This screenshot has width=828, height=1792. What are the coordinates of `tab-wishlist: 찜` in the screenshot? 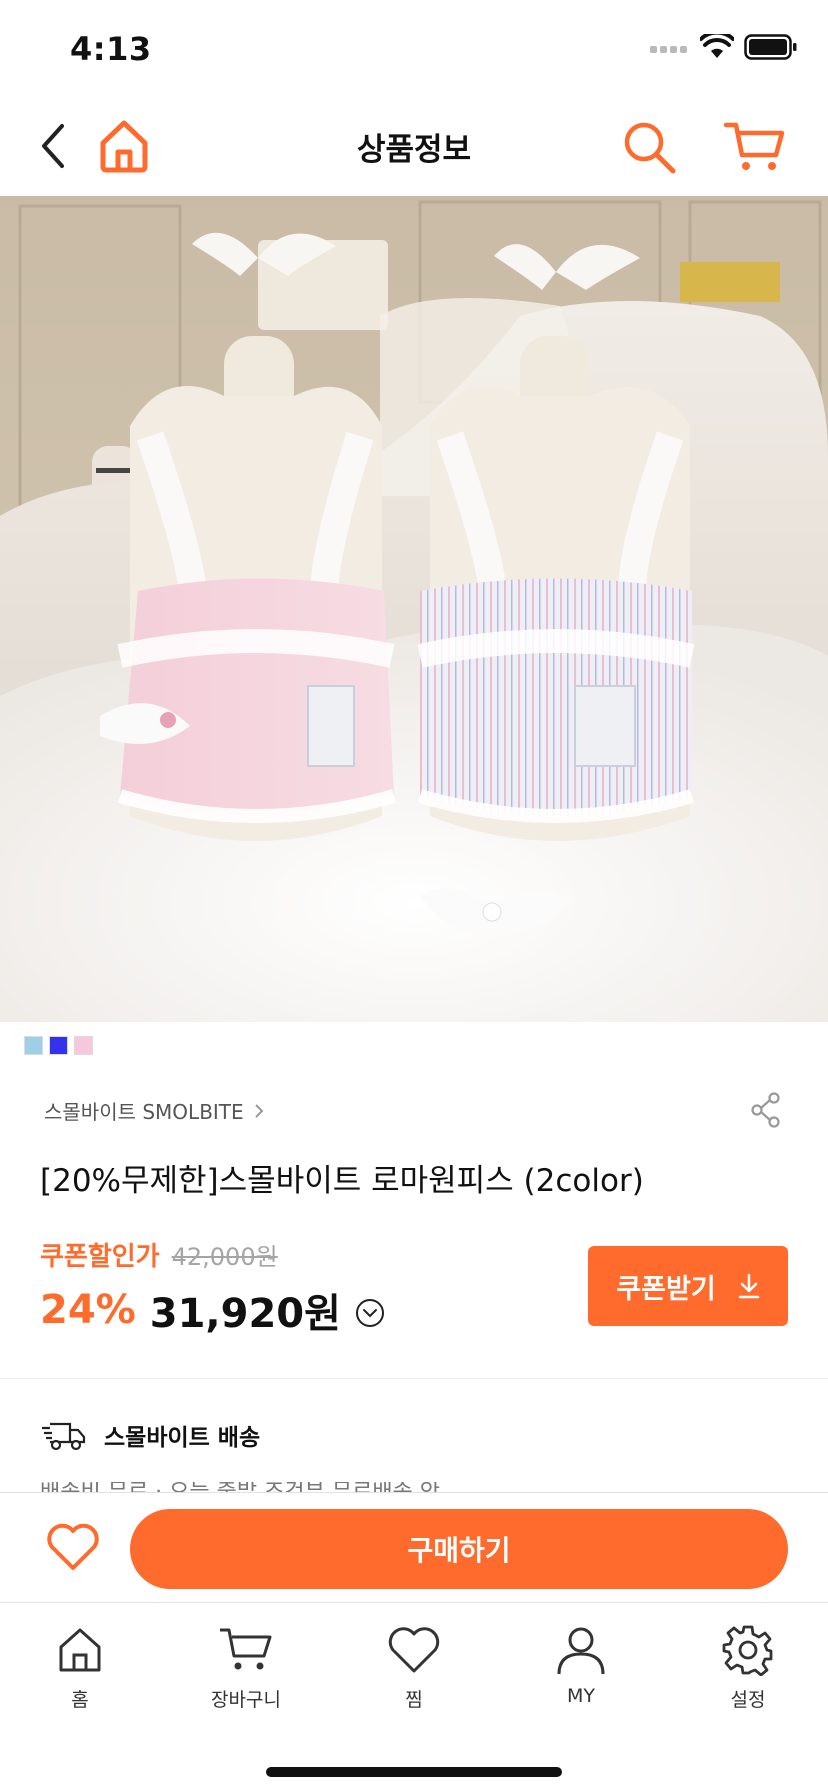 It's located at (414, 1671).